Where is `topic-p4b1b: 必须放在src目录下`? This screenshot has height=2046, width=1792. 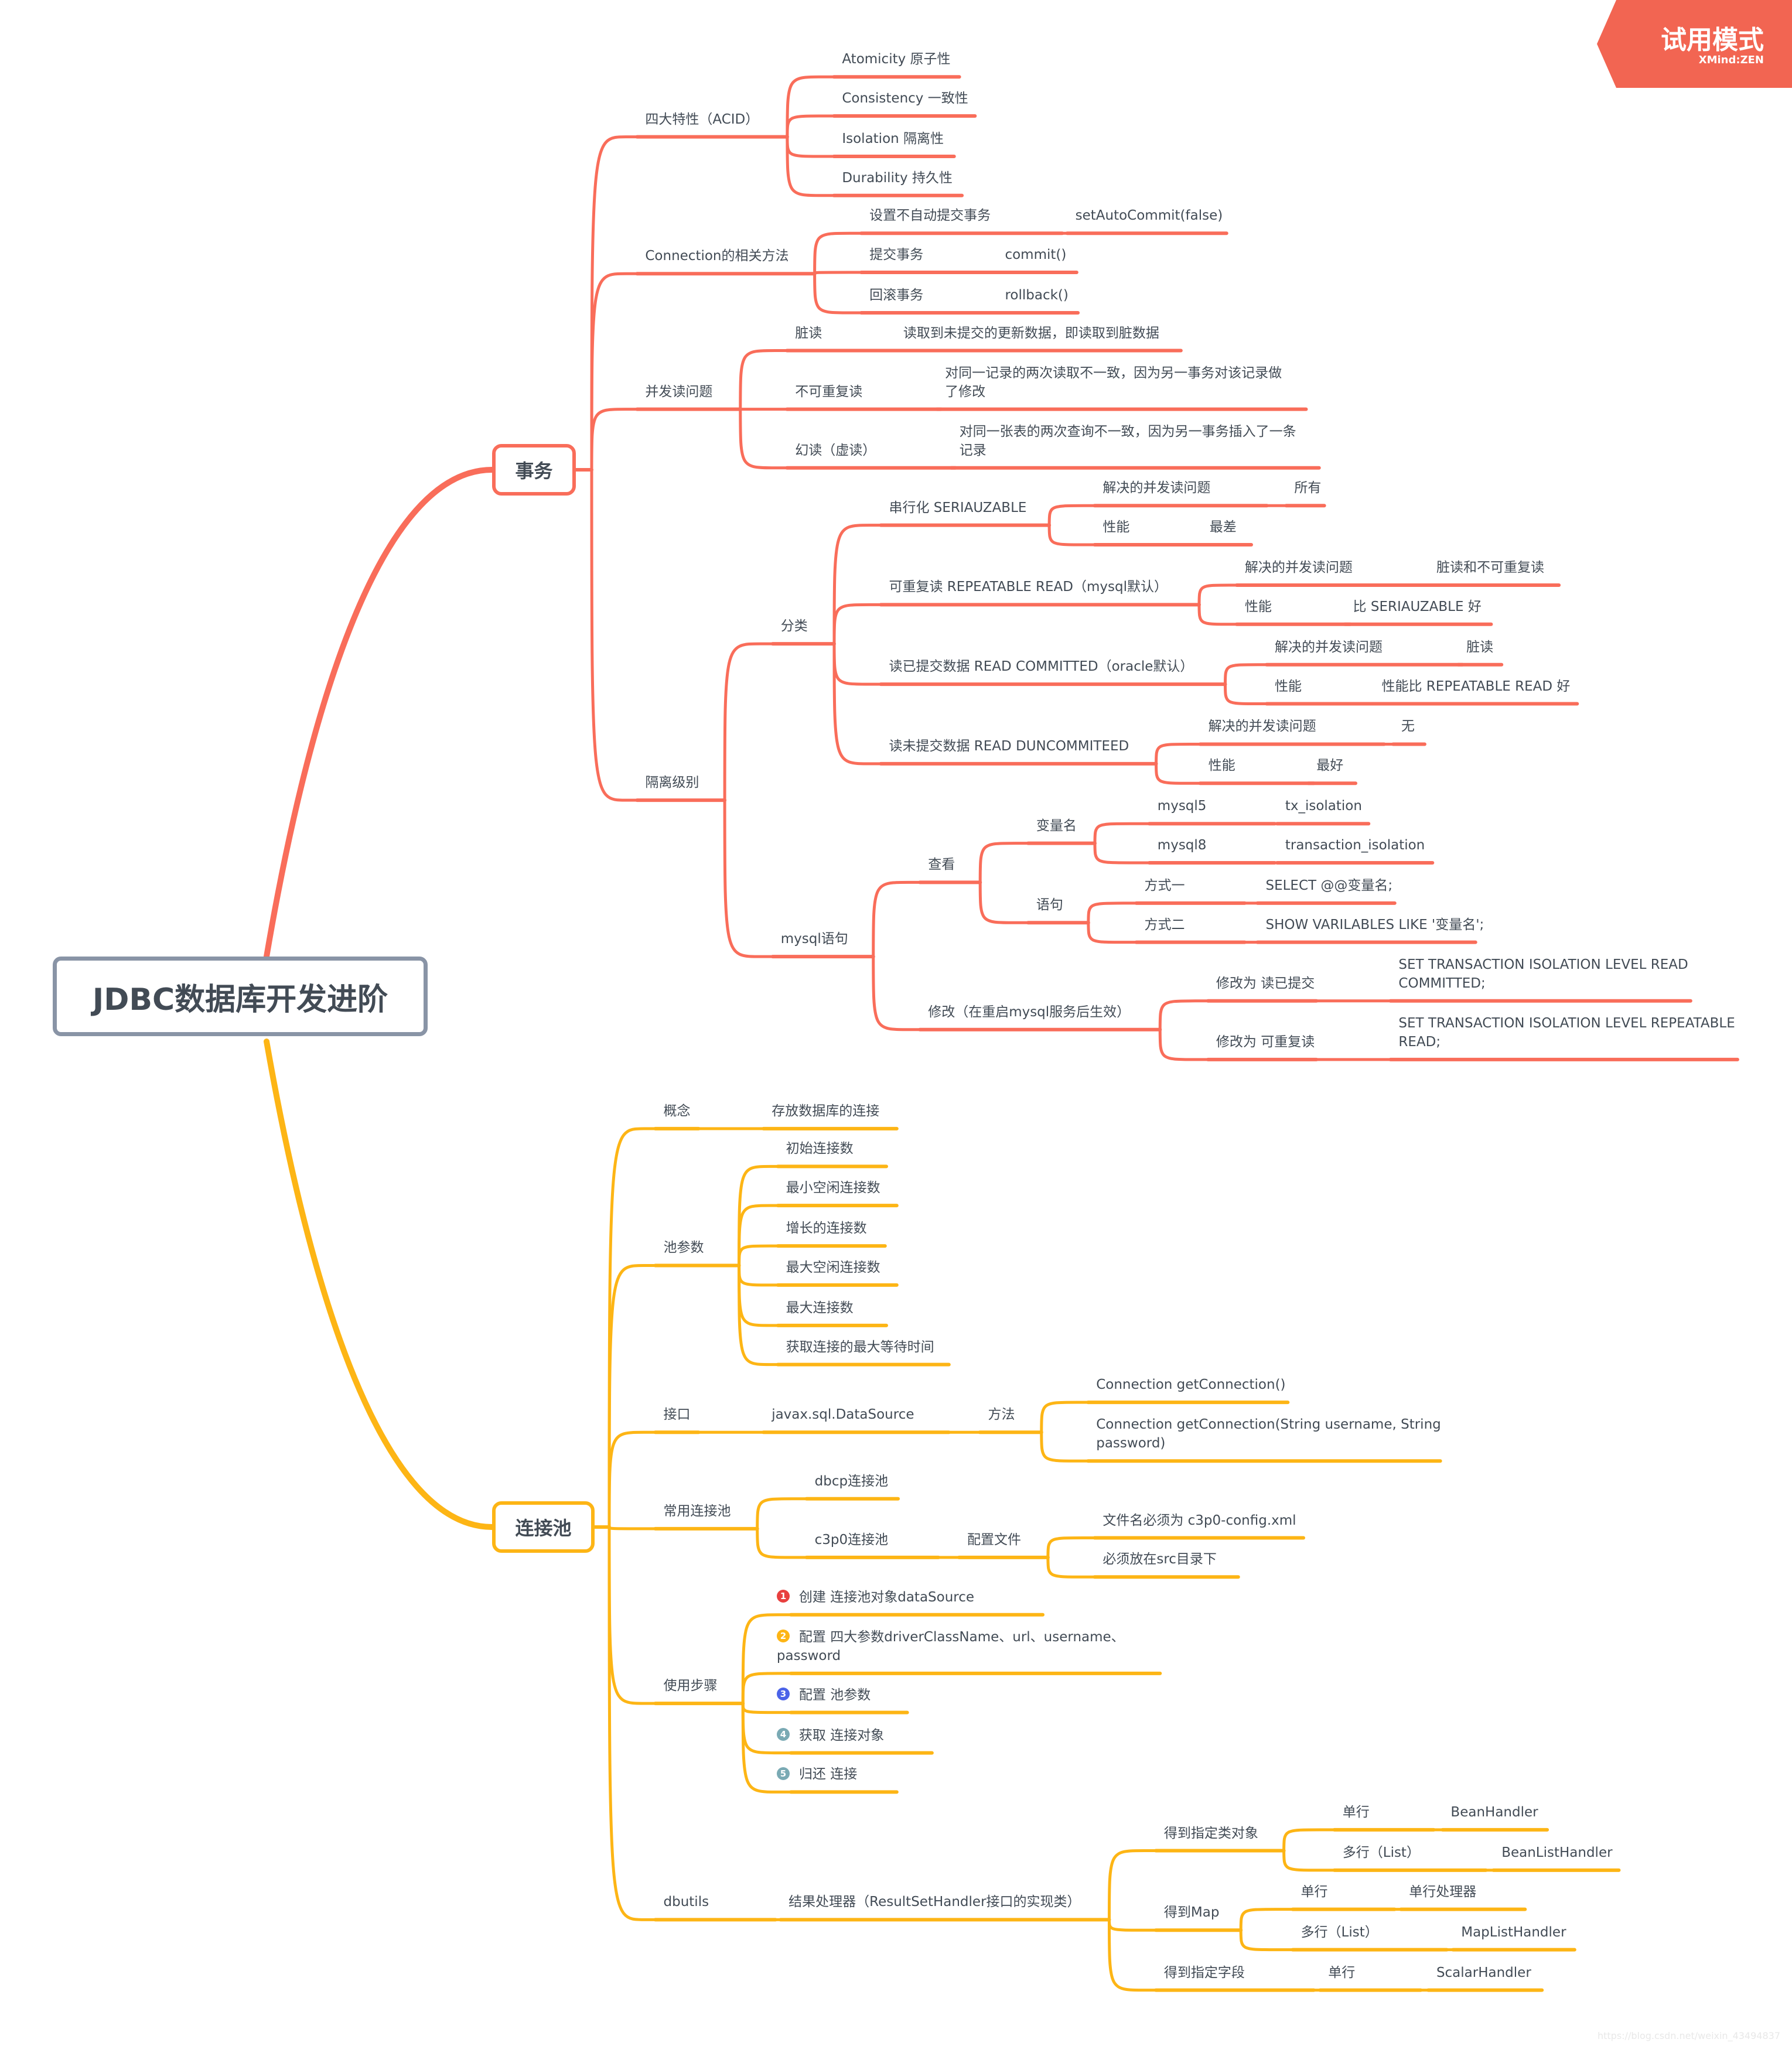
topic-p4b1b: 必须放在src目录下 is located at coordinates (1159, 1559).